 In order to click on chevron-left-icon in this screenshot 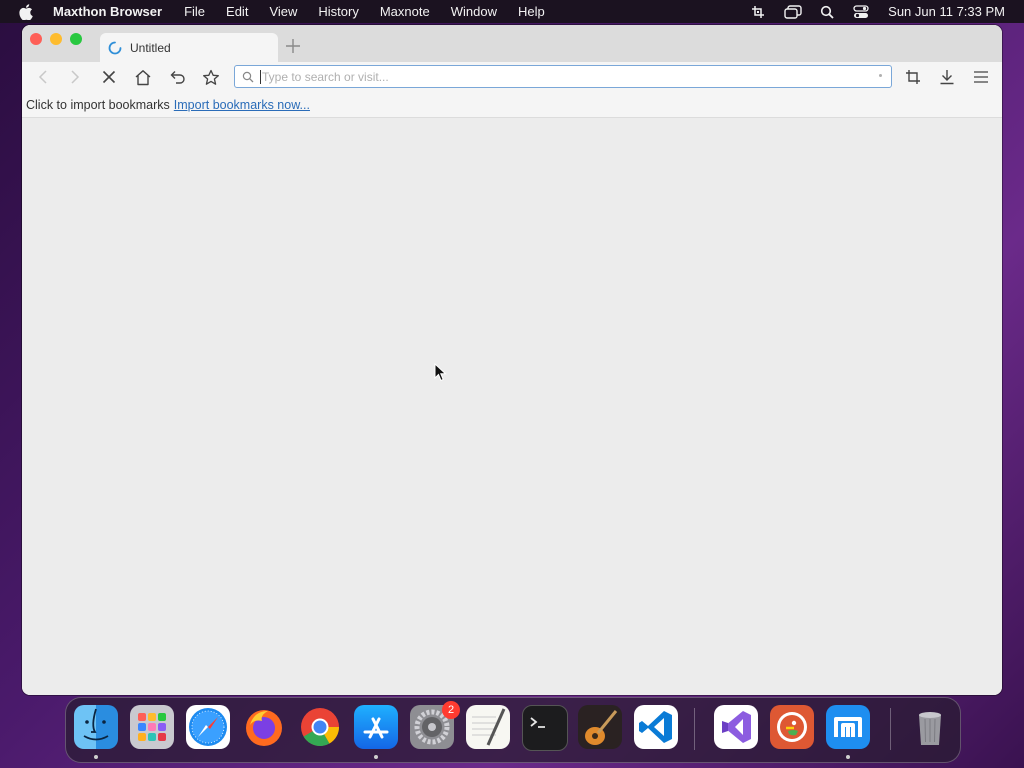, I will do `click(42, 77)`.